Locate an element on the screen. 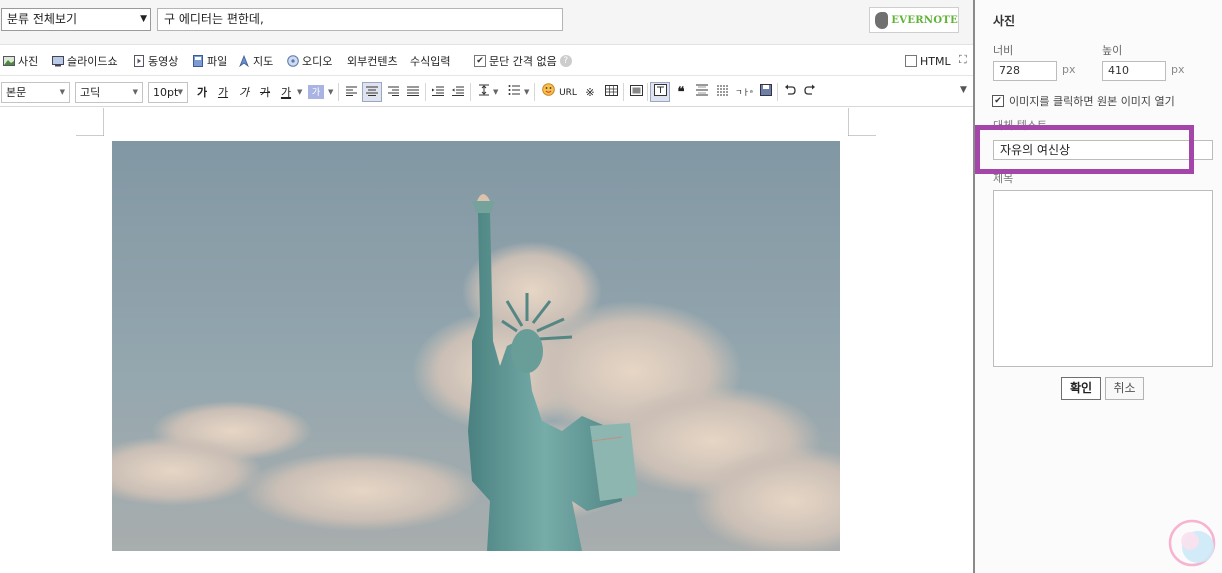  align-center-icon is located at coordinates (372, 91).